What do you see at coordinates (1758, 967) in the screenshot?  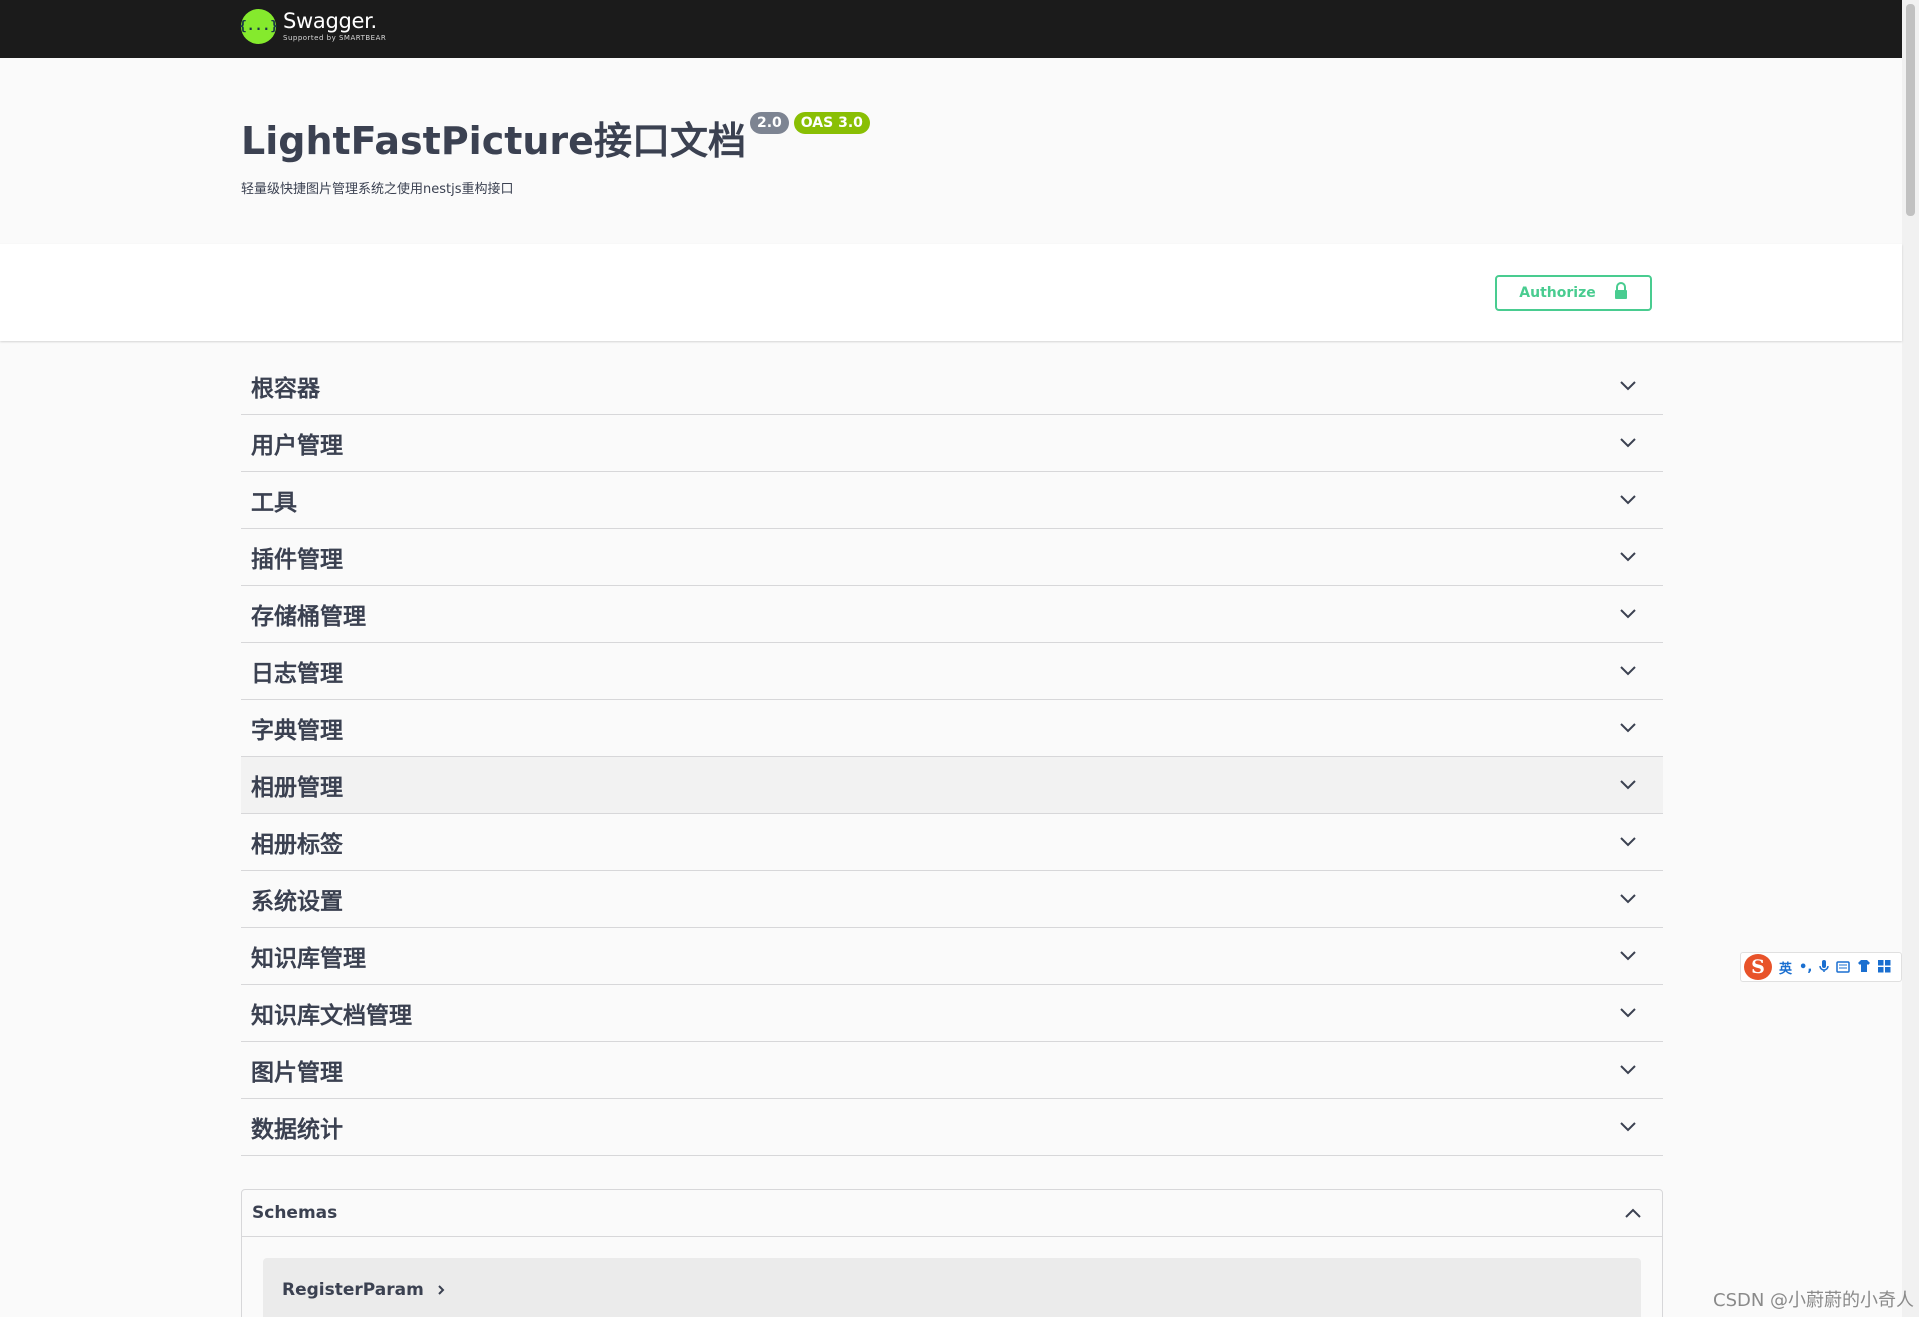 I see `sogou-logo-icon: S` at bounding box center [1758, 967].